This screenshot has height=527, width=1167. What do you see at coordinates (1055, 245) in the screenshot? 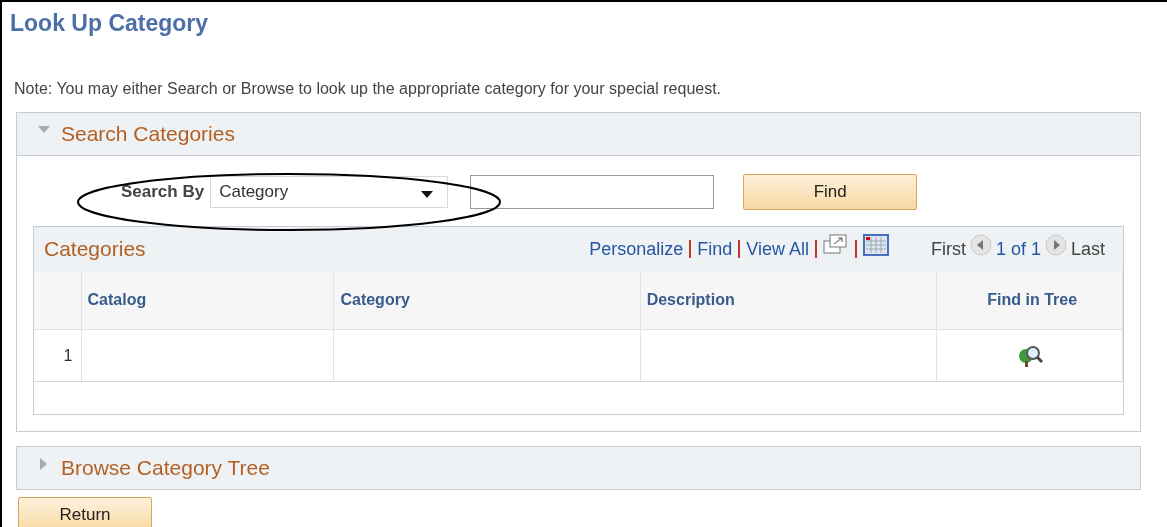
I see `next-icon` at bounding box center [1055, 245].